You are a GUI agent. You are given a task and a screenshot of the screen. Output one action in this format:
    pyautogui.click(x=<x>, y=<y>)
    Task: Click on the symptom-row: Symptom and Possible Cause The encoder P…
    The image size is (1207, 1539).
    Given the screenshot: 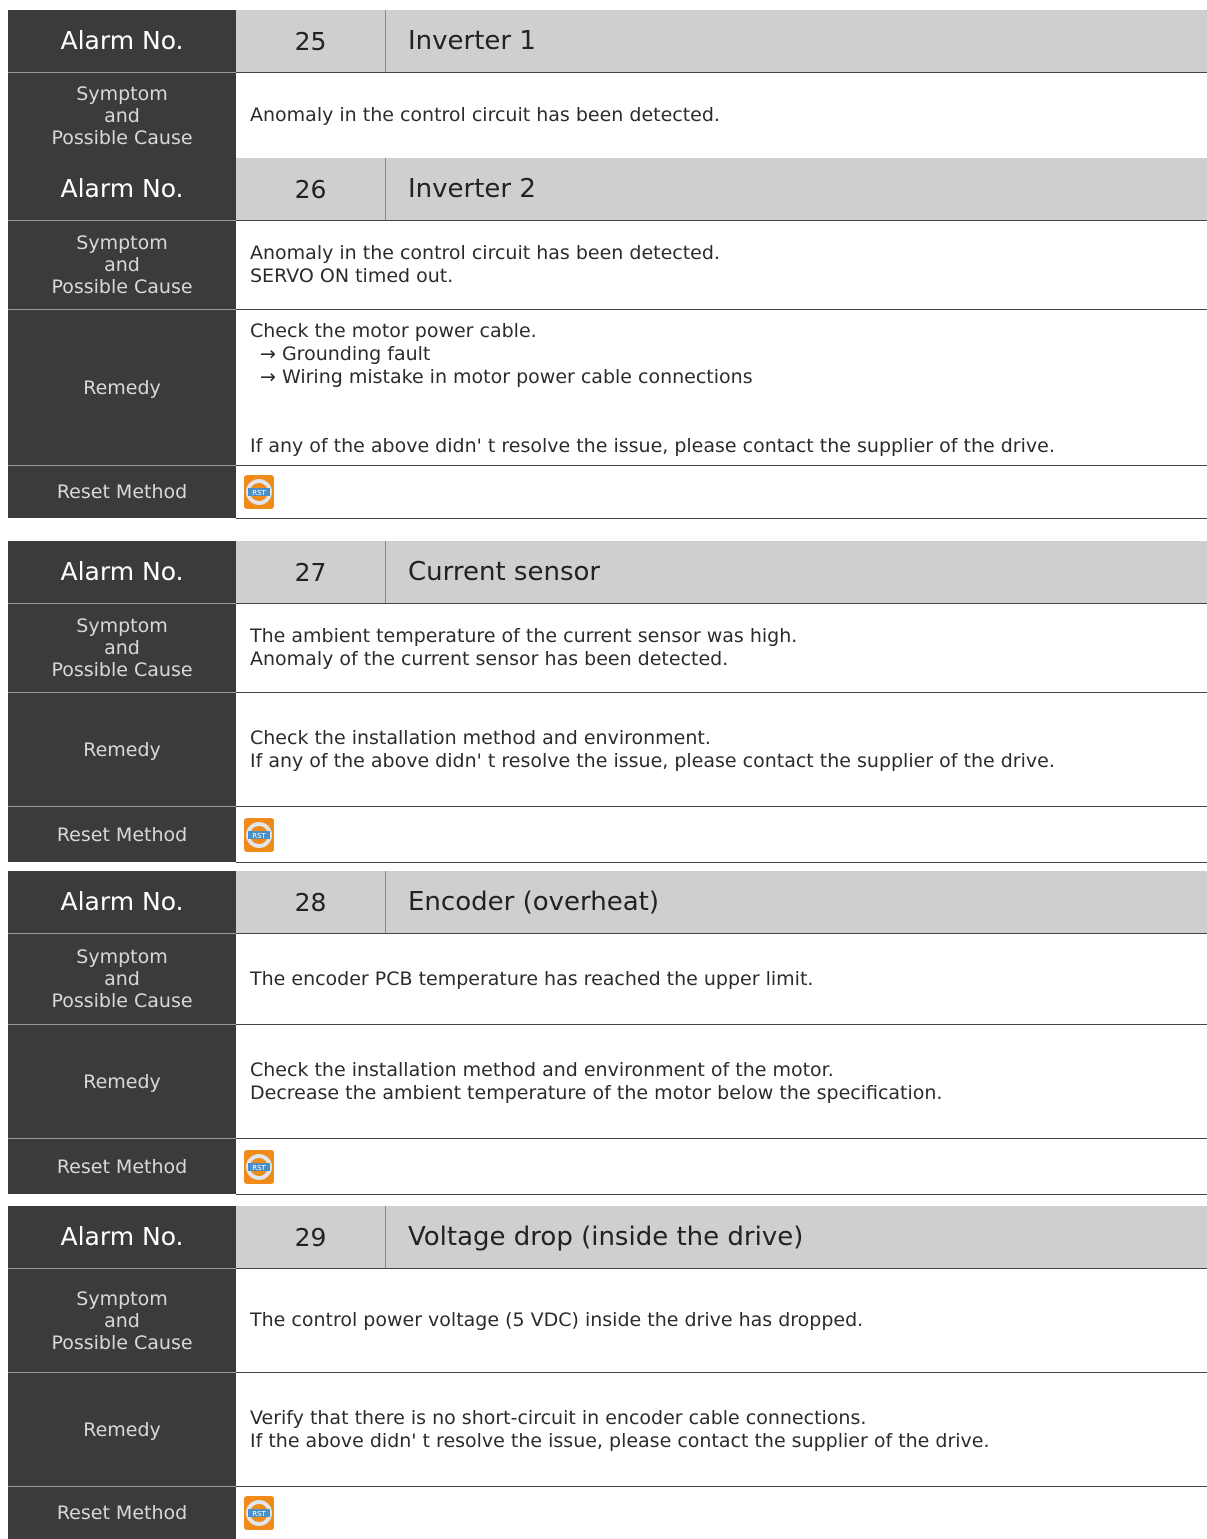 What is the action you would take?
    pyautogui.click(x=607, y=978)
    